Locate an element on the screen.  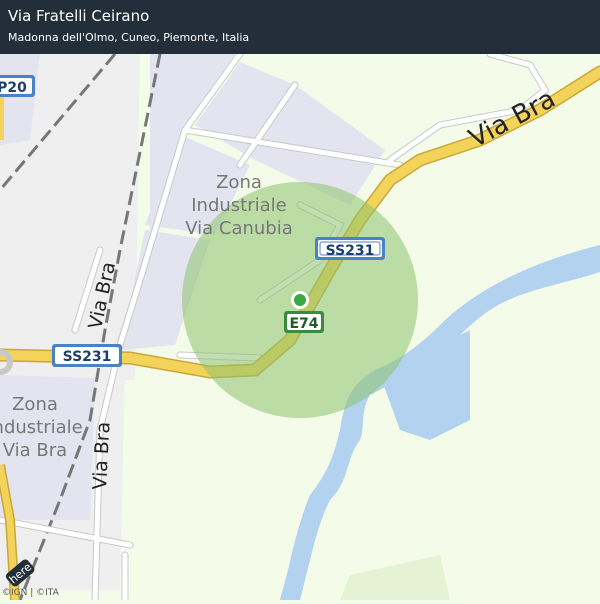
svg-text: E74 is located at coordinates (303, 324).